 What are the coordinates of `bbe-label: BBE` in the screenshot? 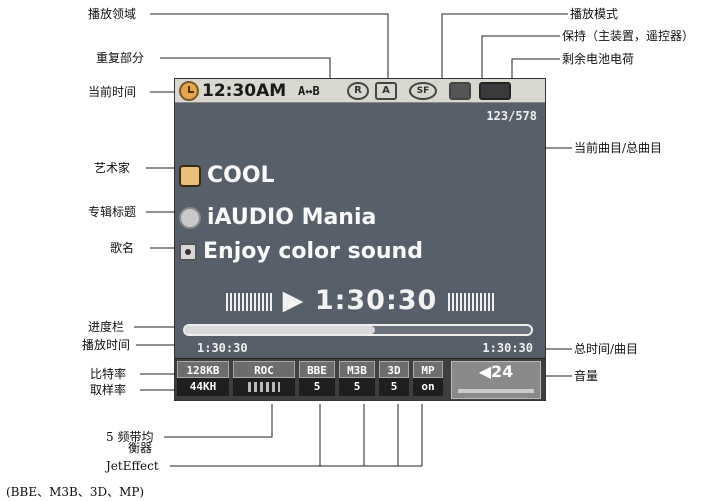 It's located at (317, 369).